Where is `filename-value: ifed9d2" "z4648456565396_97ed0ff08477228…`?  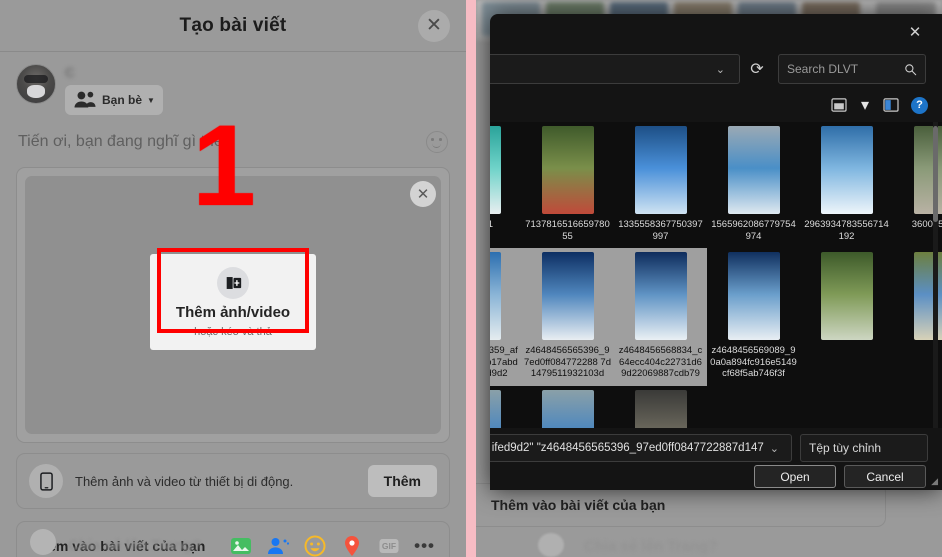 filename-value: ifed9d2" "z4648456565396_97ed0ff08477228… is located at coordinates (627, 448).